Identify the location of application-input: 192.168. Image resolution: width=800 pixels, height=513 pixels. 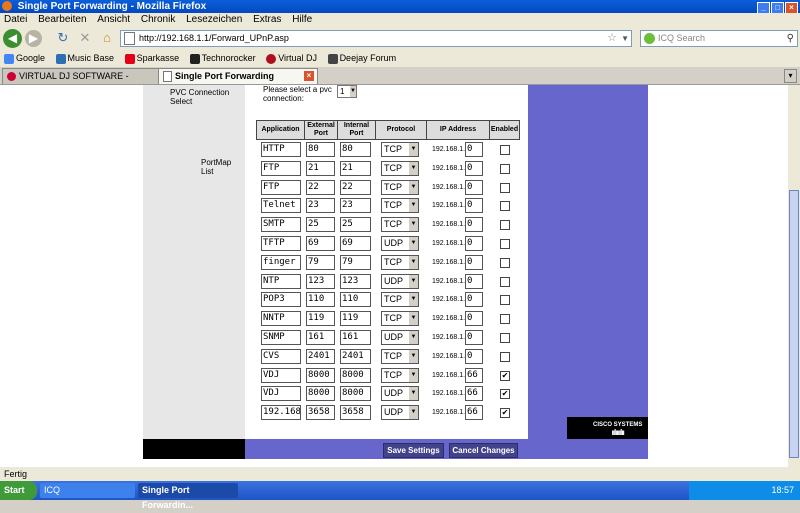
(281, 412).